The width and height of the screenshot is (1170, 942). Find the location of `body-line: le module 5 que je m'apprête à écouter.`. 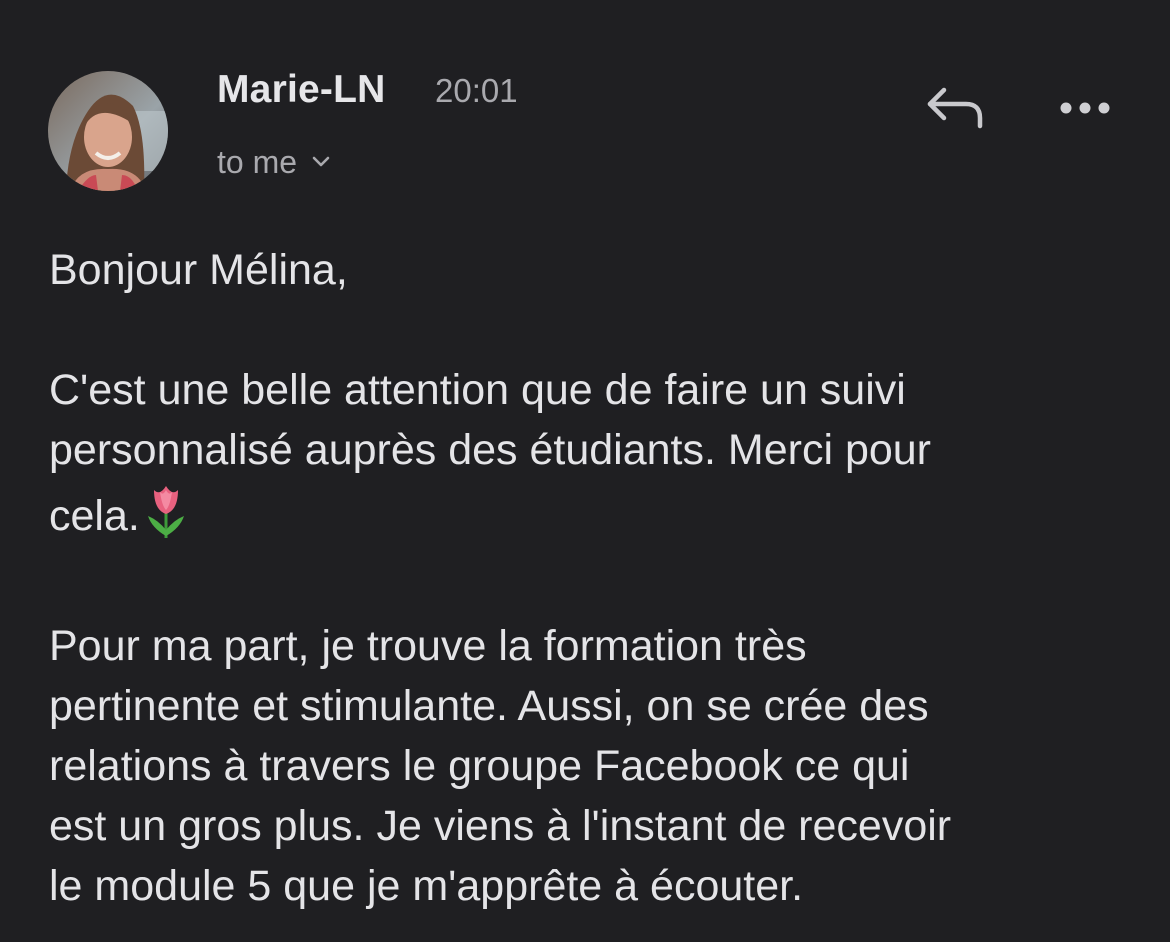

body-line: le module 5 que je m'apprête à écouter. is located at coordinates (426, 886).